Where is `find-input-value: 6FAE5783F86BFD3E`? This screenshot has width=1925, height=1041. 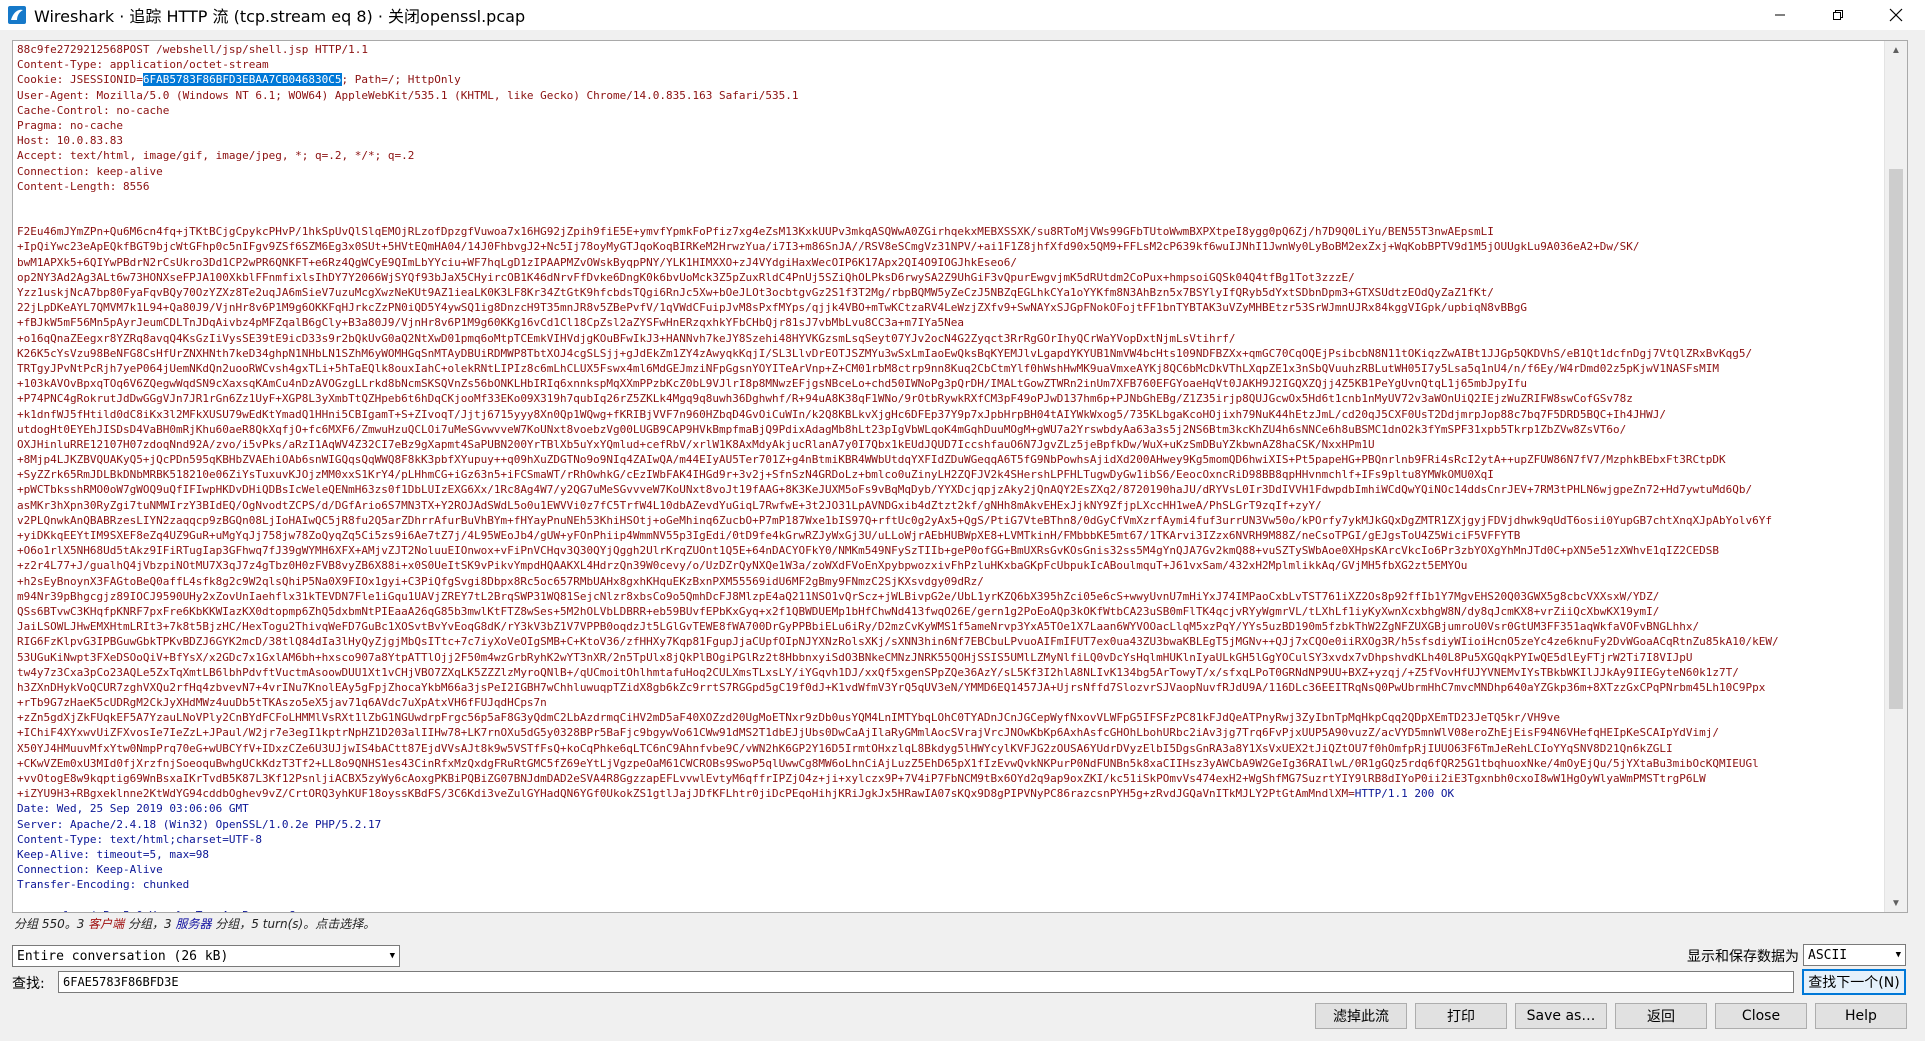
find-input-value: 6FAE5783F86BFD3E is located at coordinates (121, 982).